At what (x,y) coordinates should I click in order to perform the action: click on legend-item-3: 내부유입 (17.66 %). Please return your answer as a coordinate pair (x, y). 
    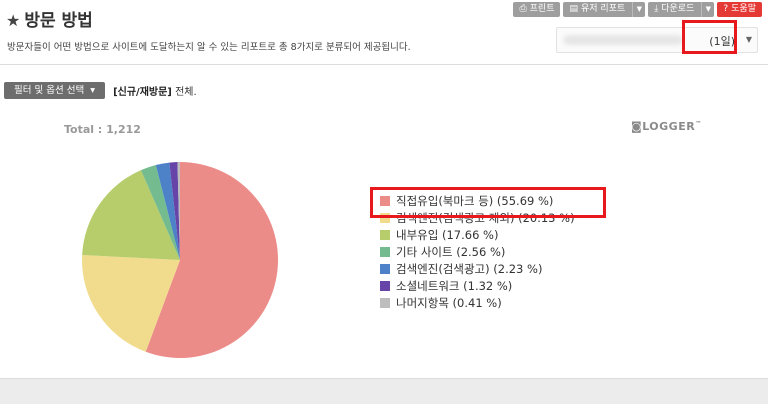
    Looking at the image, I should click on (477, 234).